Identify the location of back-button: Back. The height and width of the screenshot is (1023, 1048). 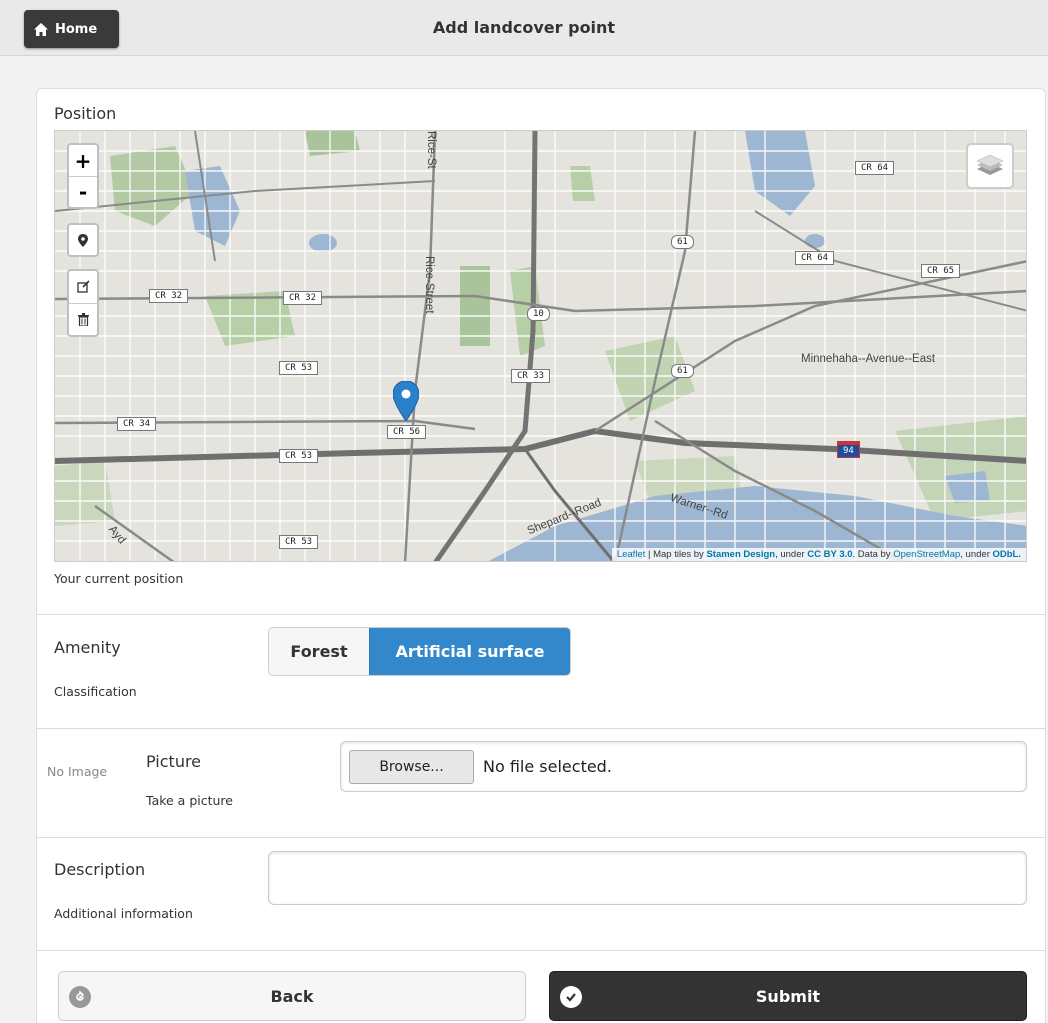
(292, 996).